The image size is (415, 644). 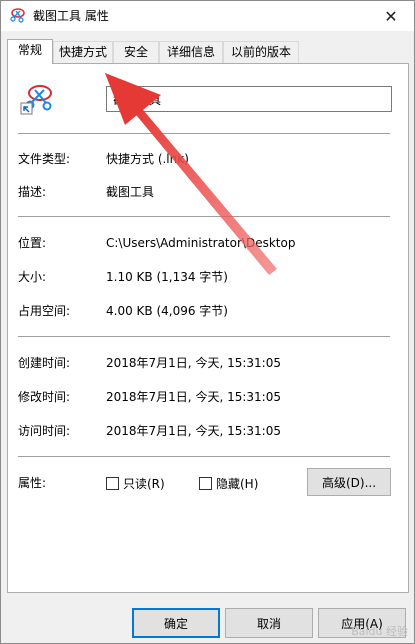 I want to click on modified-label: 修改时间:, so click(x=44, y=397).